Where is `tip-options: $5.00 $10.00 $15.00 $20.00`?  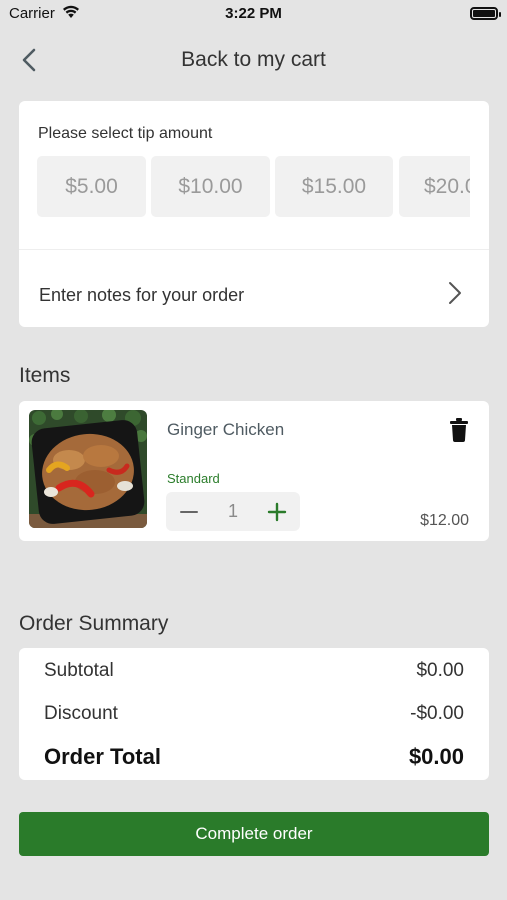 tip-options: $5.00 $10.00 $15.00 $20.00 is located at coordinates (253, 187).